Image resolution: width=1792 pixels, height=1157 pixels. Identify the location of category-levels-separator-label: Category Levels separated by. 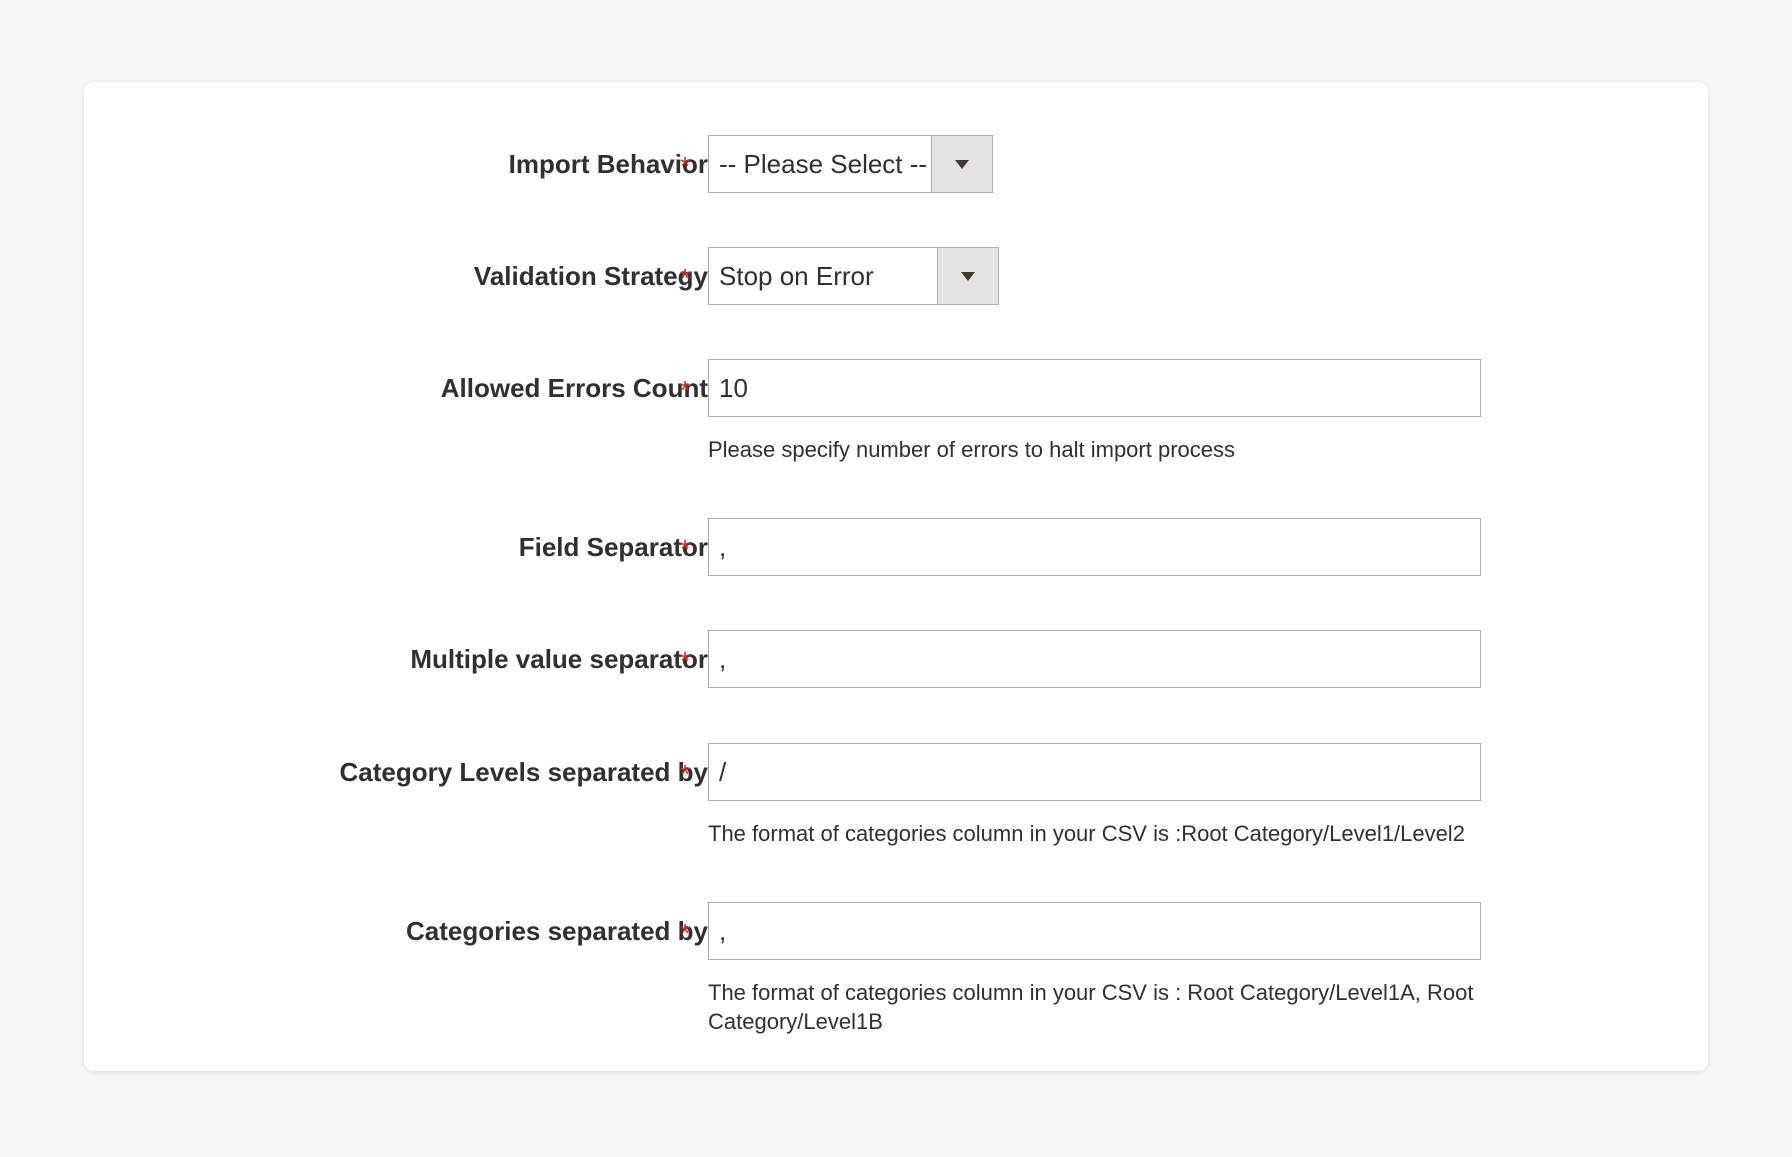
(524, 772).